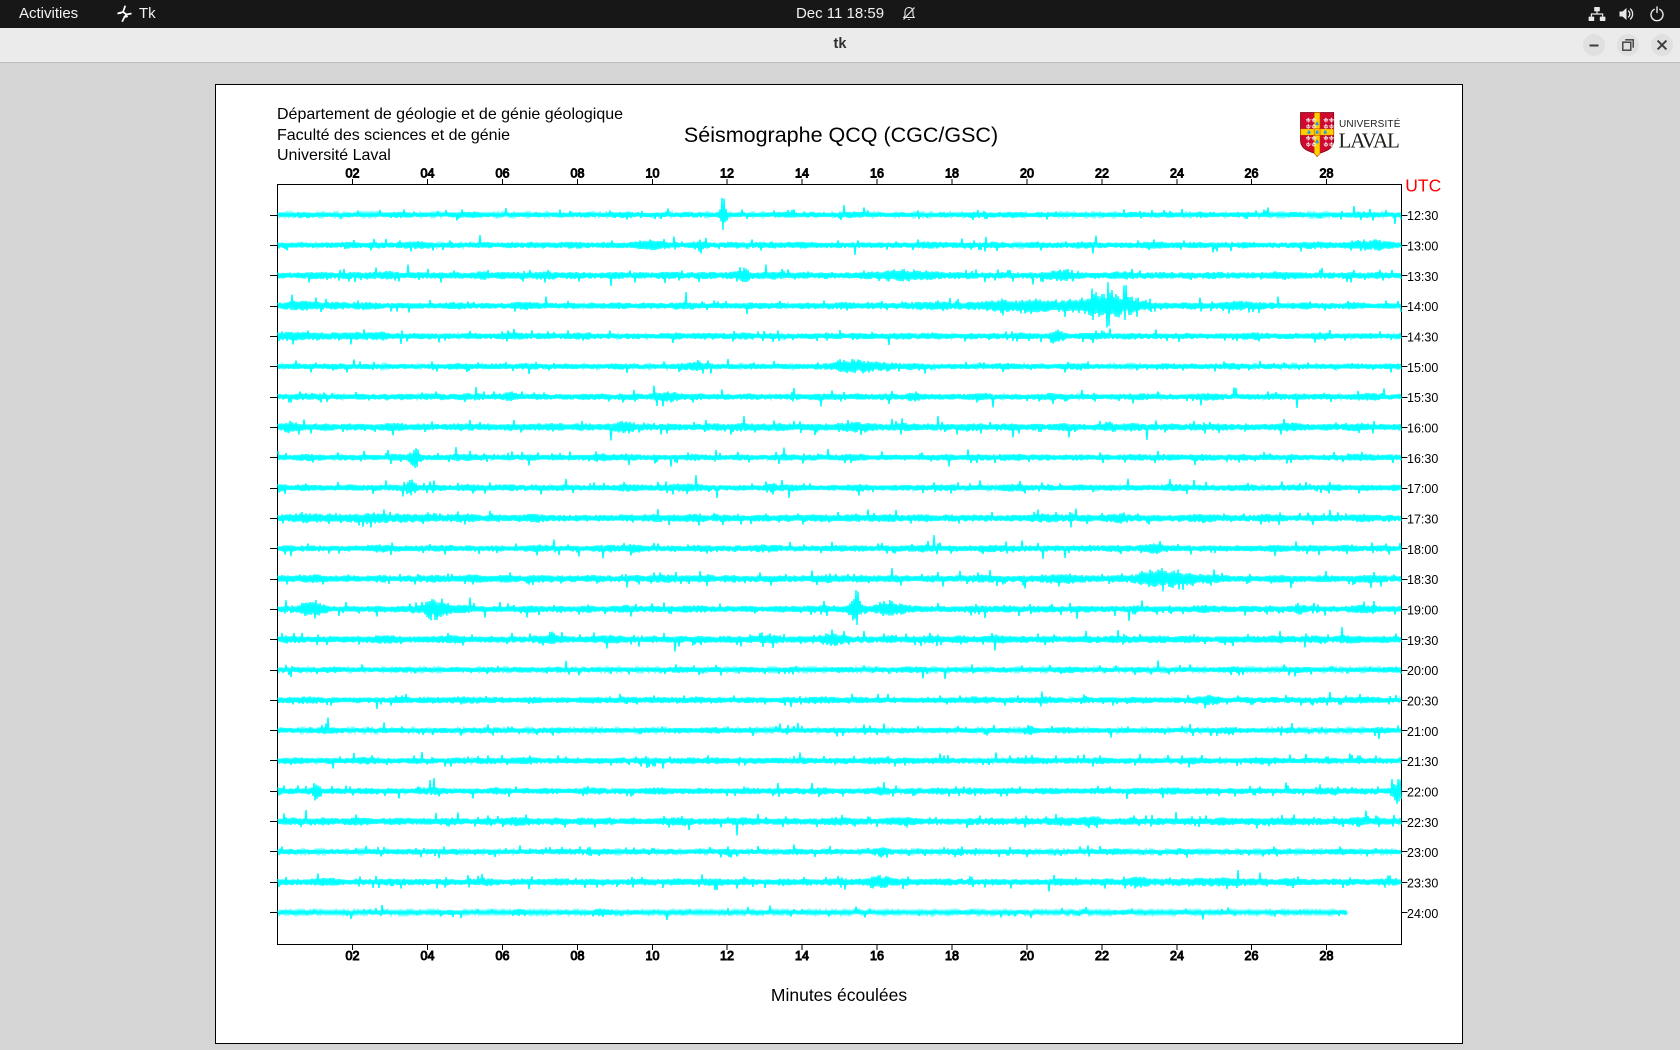  I want to click on svg-text: 16:30, so click(1422, 459).